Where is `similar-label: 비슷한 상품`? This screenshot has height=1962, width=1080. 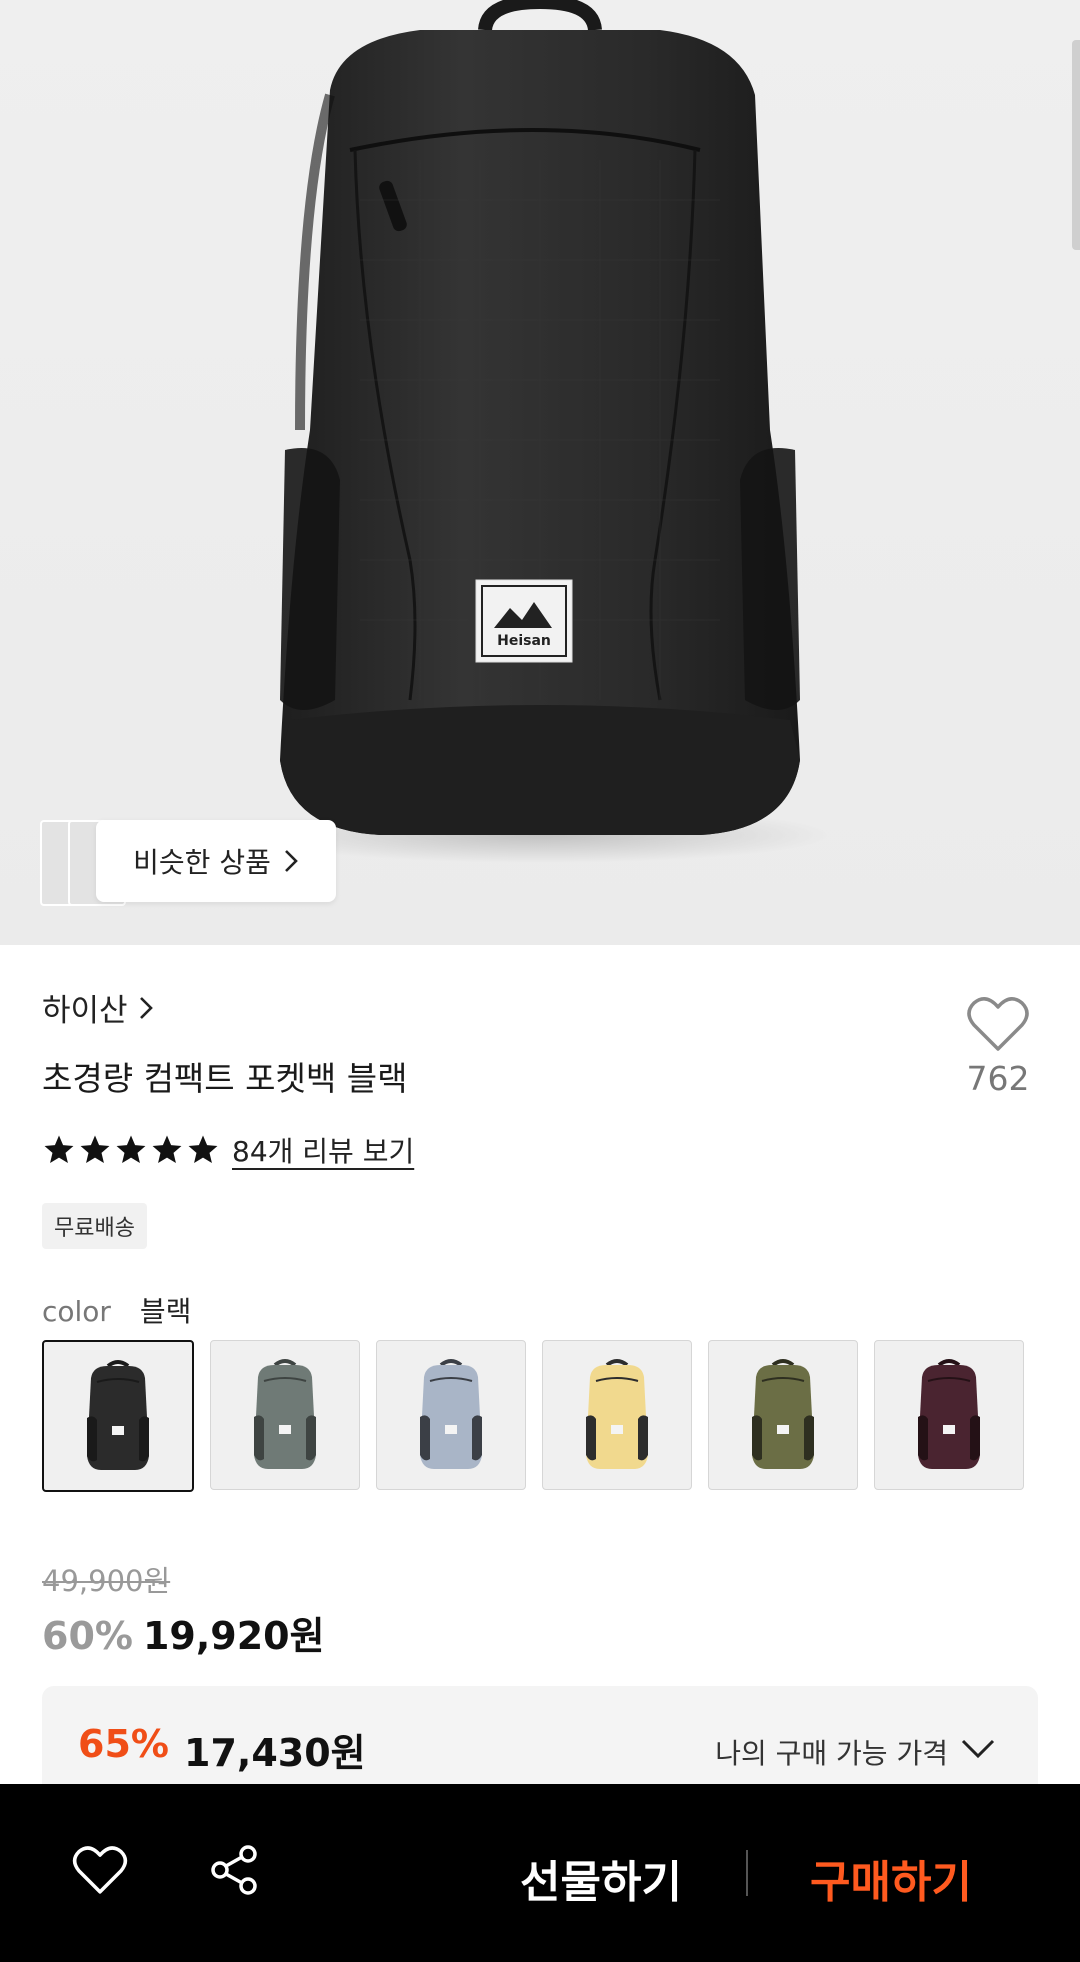
similar-label: 비슷한 상품 is located at coordinates (202, 862).